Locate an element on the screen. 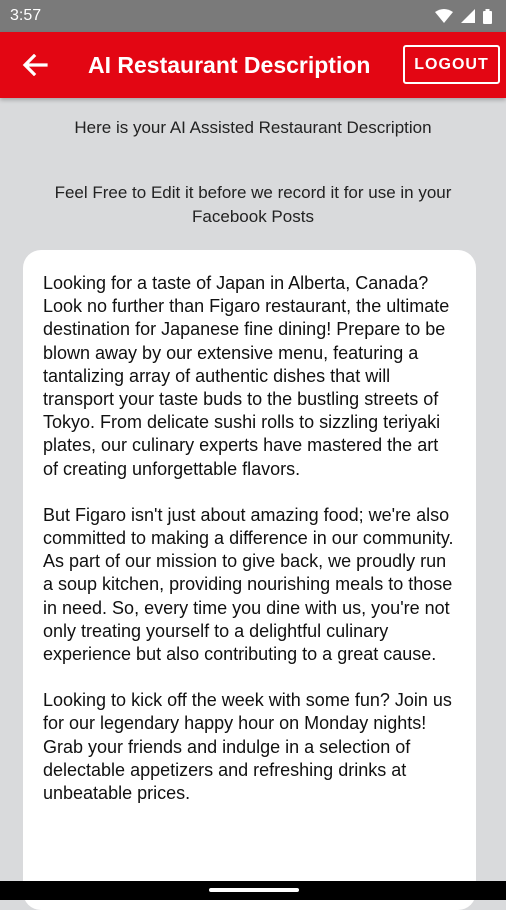 This screenshot has width=506, height=910. back-button is located at coordinates (35, 65).